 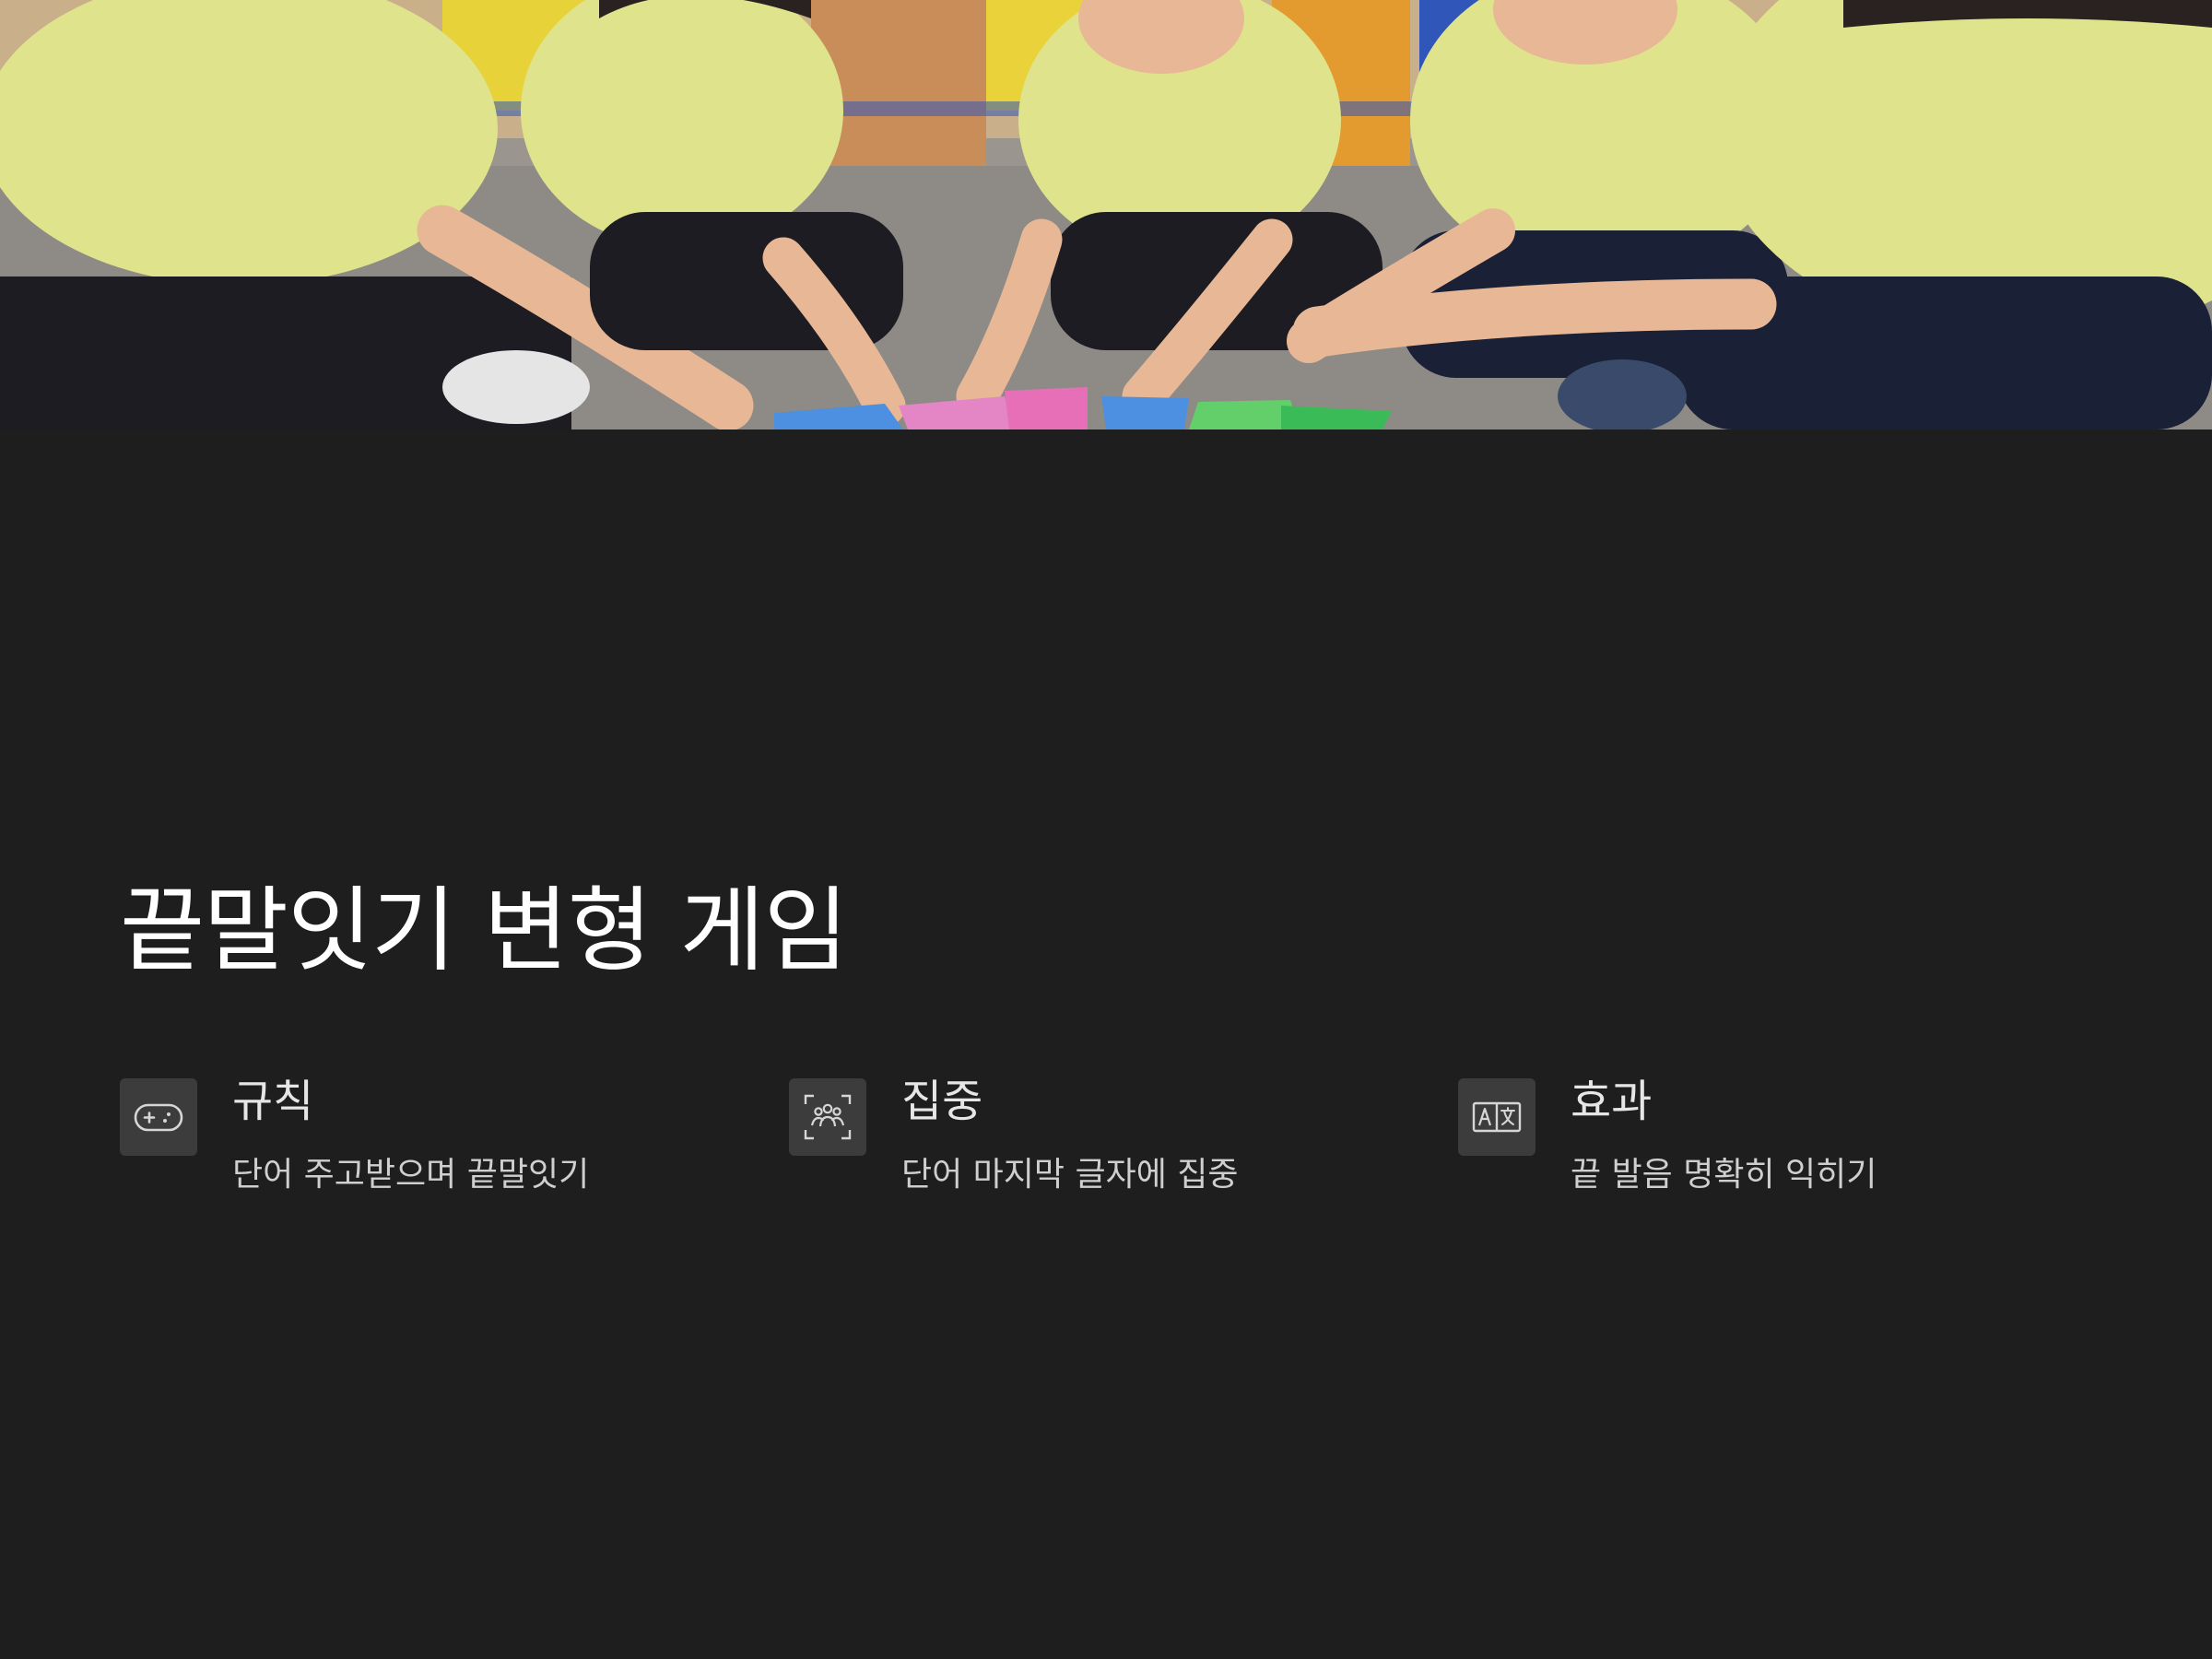 I want to click on feature-rules: 규칙 단어 주고받으며 끝말잇기, so click(x=433, y=1151).